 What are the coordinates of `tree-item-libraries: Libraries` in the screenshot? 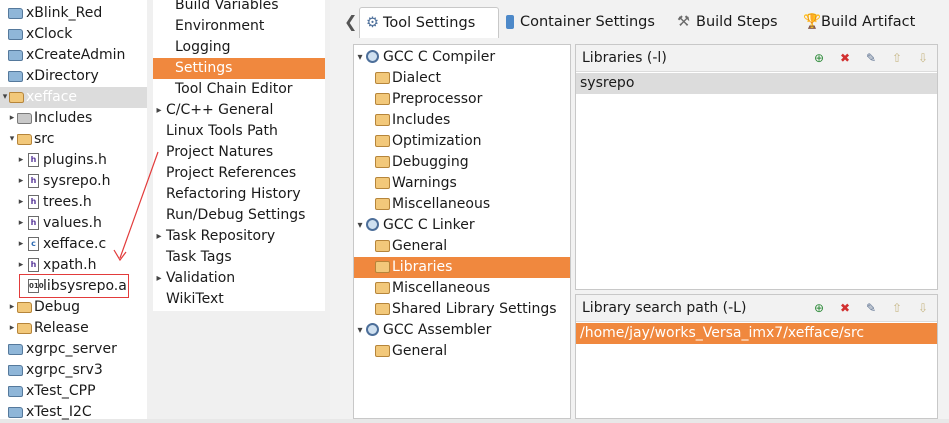 It's located at (462, 267).